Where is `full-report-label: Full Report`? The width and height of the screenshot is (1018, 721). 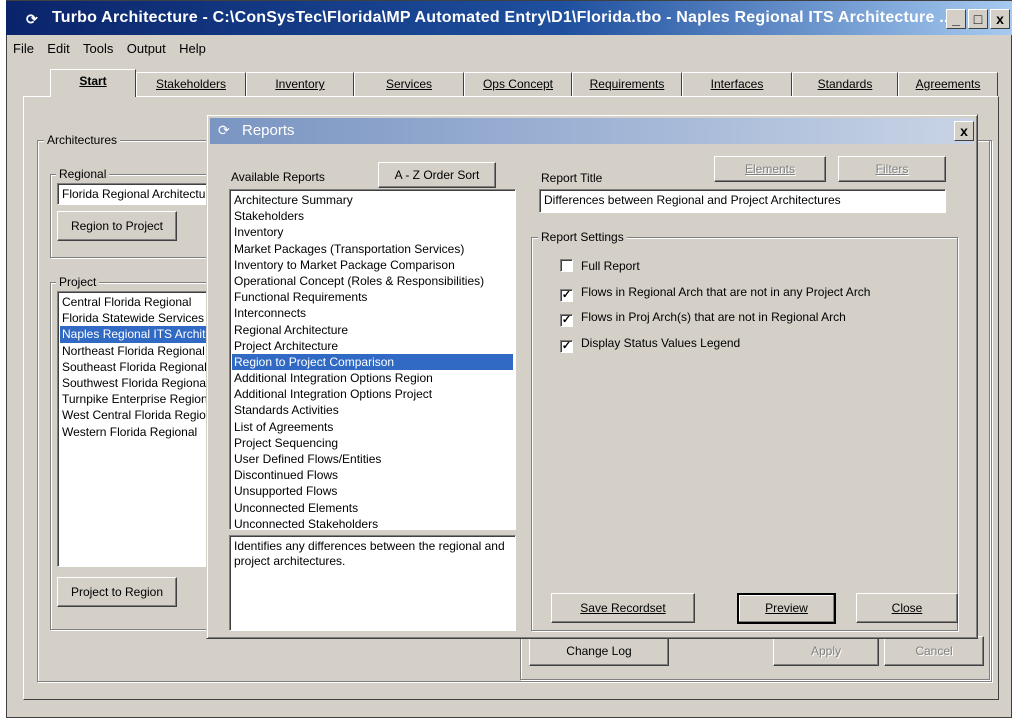 full-report-label: Full Report is located at coordinates (610, 266).